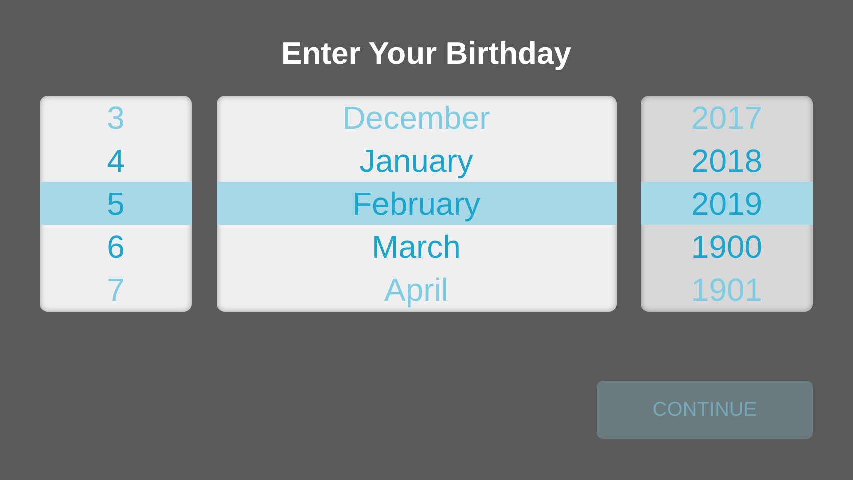  I want to click on picker-option: February, so click(416, 203).